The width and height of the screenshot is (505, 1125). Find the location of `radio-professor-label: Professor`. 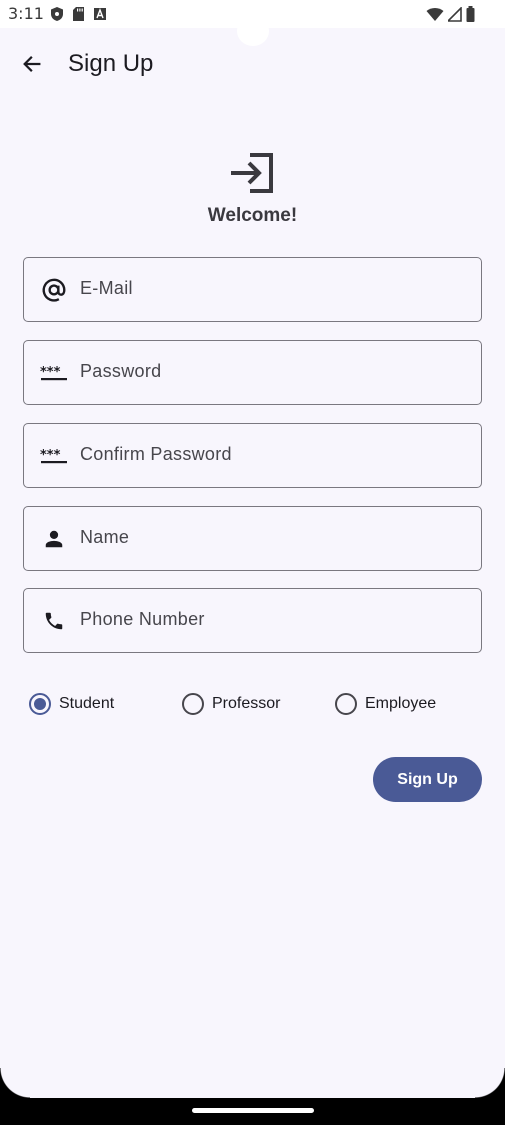

radio-professor-label: Professor is located at coordinates (246, 703).